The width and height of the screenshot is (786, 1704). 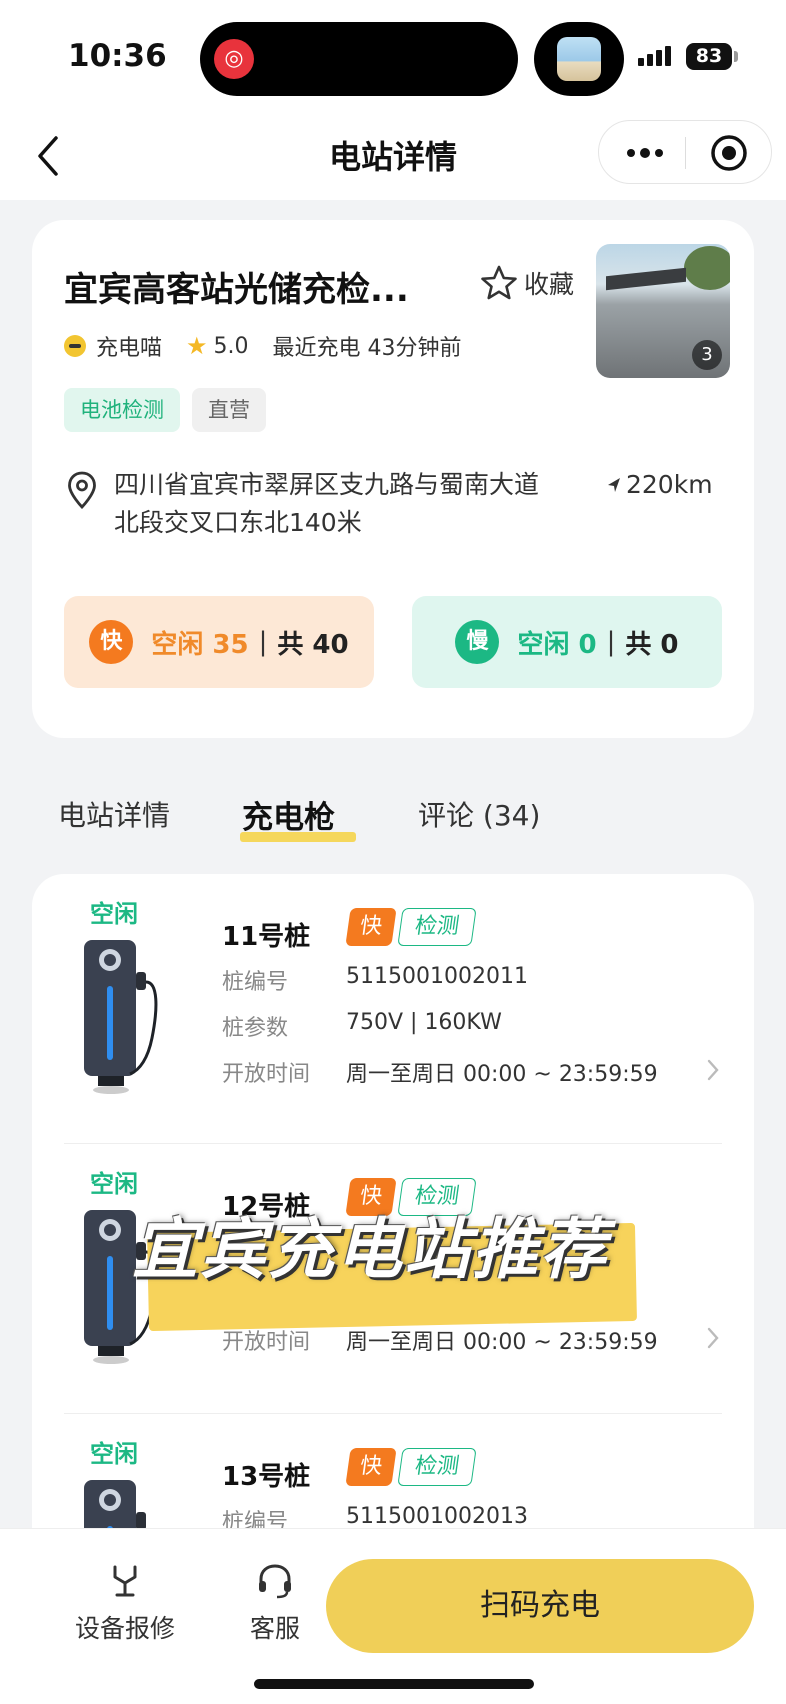 I want to click on pile-params-value: 750V | 160KW, so click(x=424, y=1022).